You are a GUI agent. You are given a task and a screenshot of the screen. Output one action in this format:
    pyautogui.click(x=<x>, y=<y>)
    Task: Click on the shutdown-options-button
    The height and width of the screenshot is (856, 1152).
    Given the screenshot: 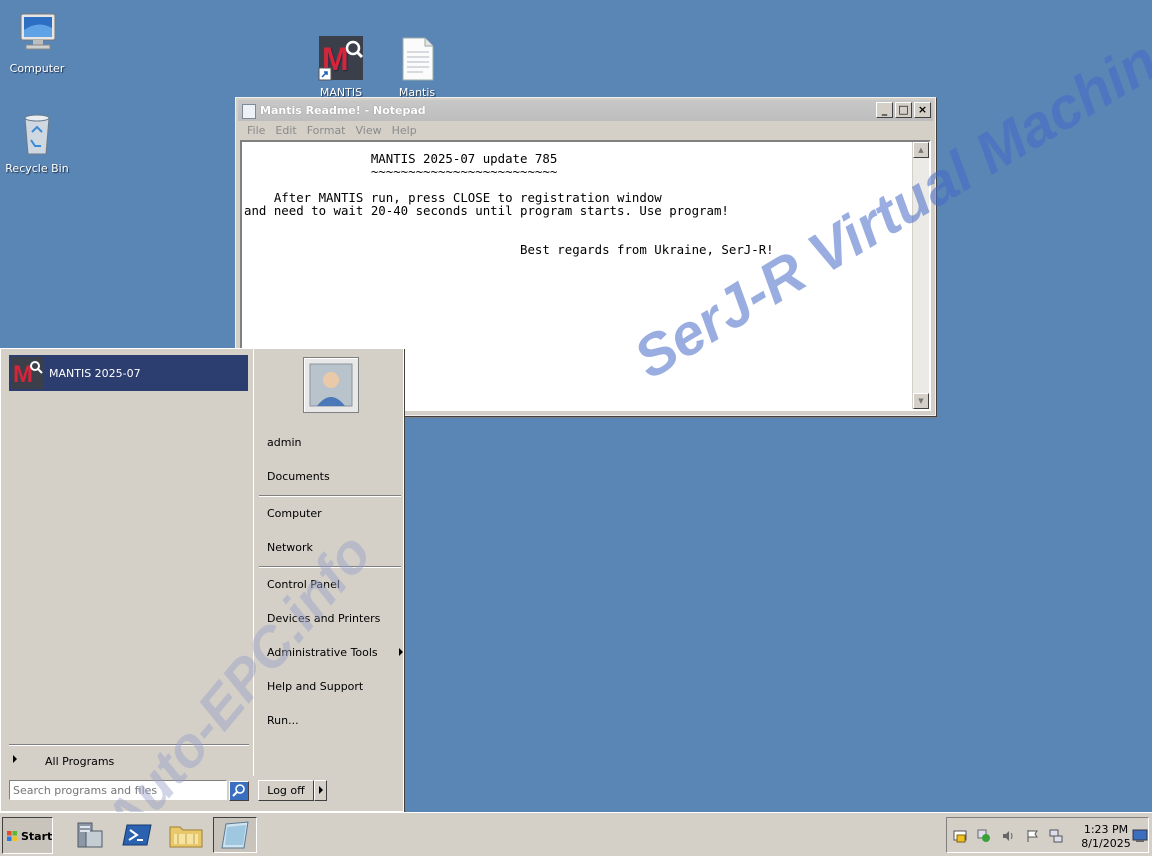 What is the action you would take?
    pyautogui.click(x=320, y=790)
    